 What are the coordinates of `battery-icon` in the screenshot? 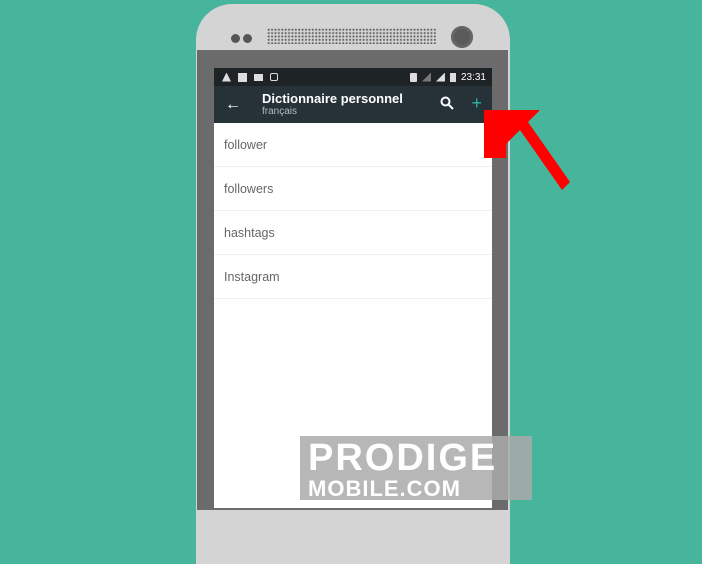 It's located at (452, 77).